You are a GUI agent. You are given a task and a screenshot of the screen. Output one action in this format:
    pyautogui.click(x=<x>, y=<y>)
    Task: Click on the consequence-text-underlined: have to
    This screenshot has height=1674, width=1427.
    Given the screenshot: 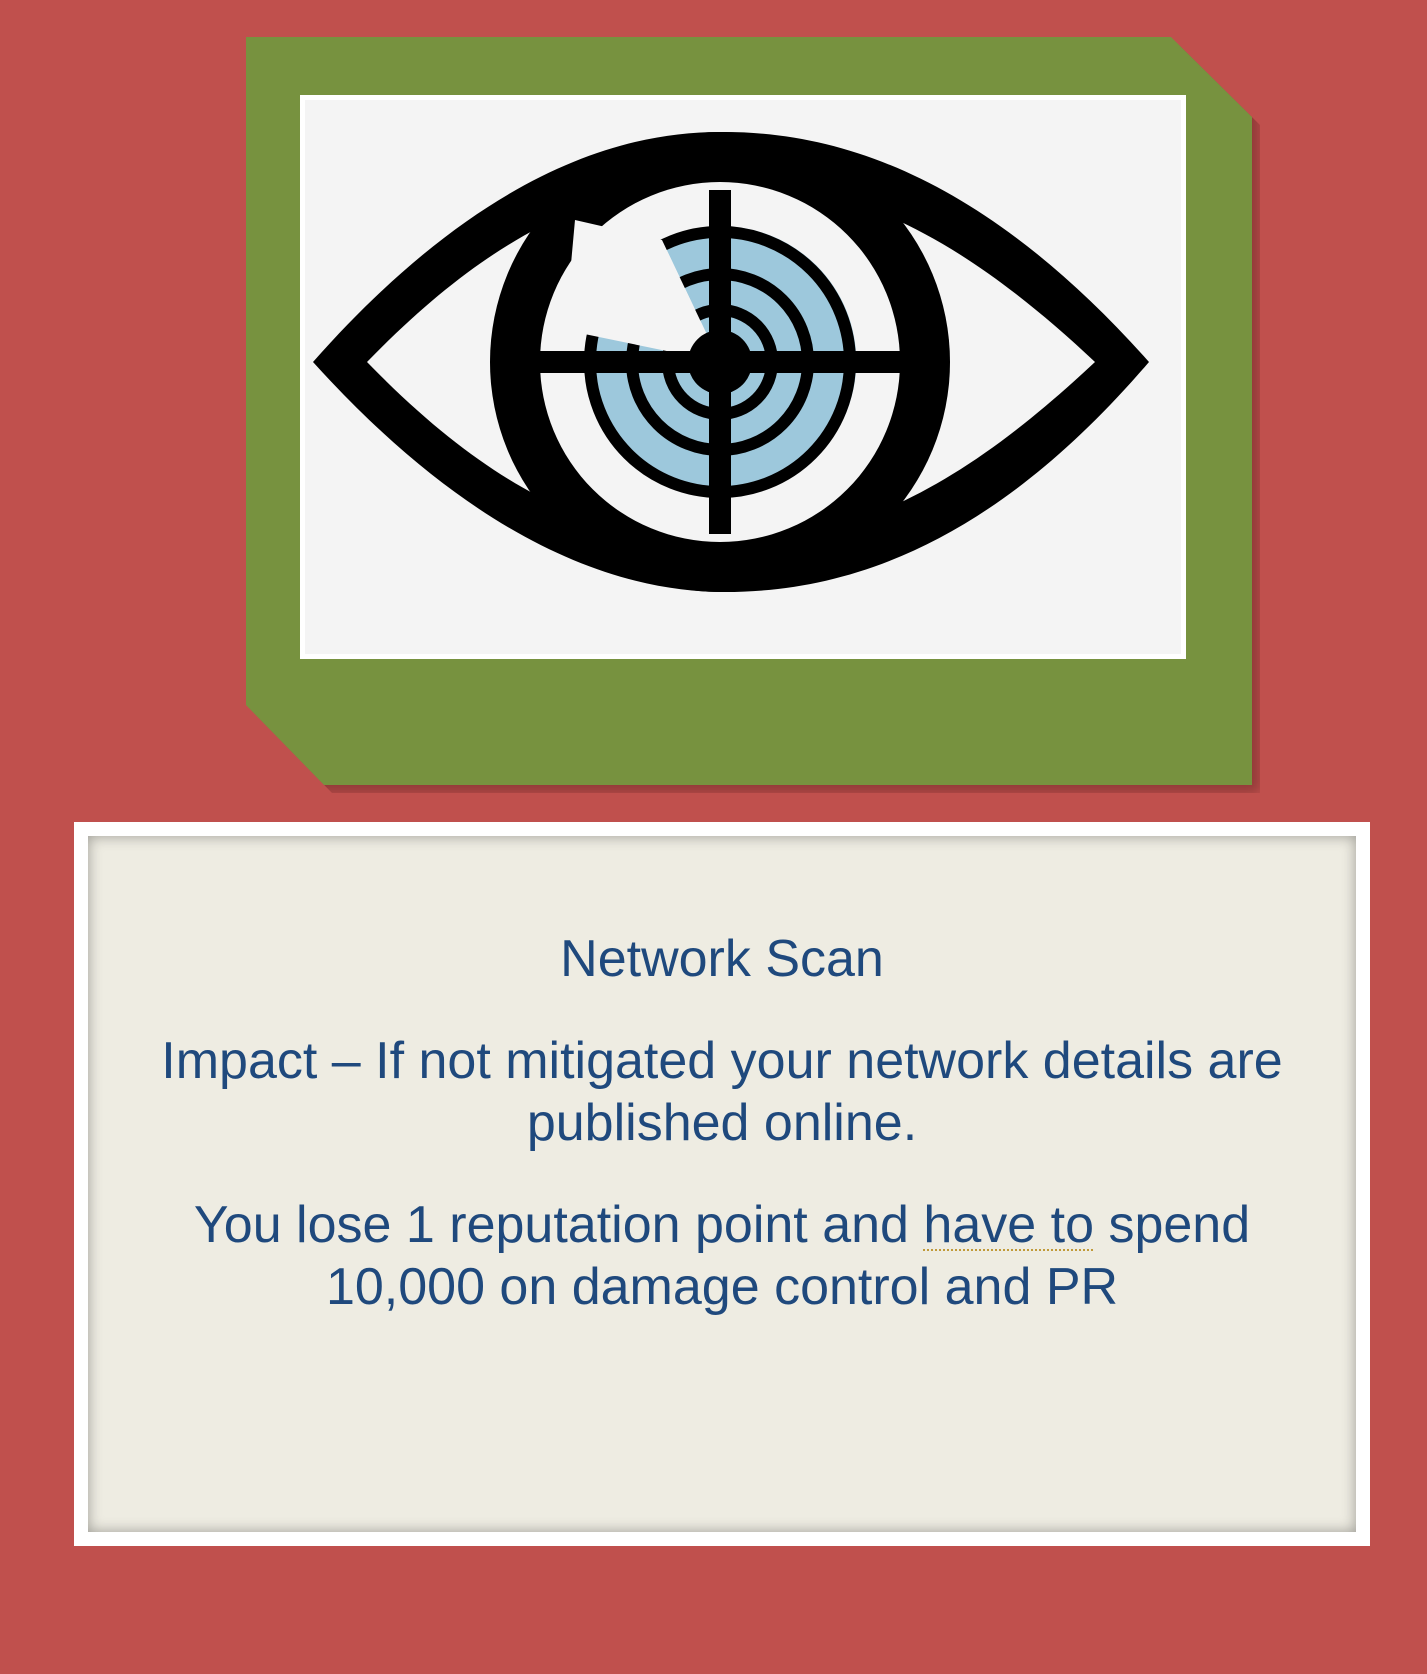 What is the action you would take?
    pyautogui.click(x=1008, y=1225)
    